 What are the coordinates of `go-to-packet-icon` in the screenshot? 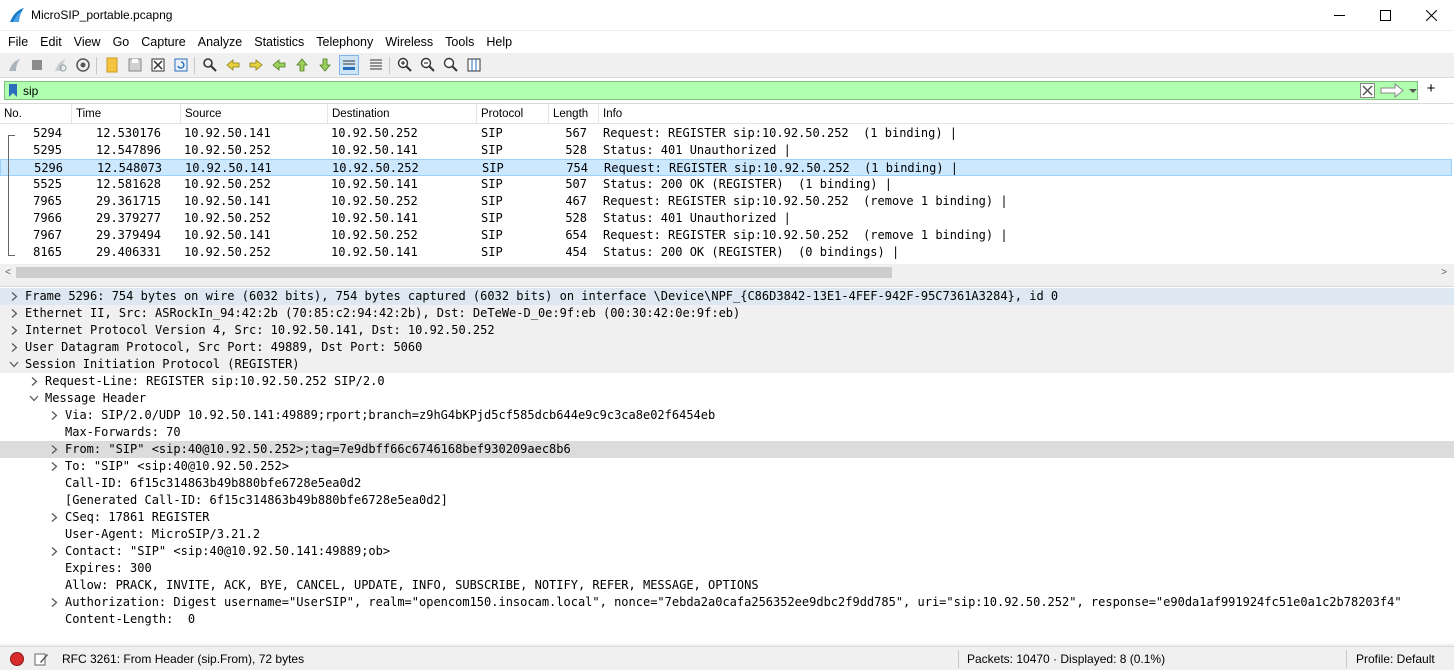 It's located at (279, 65).